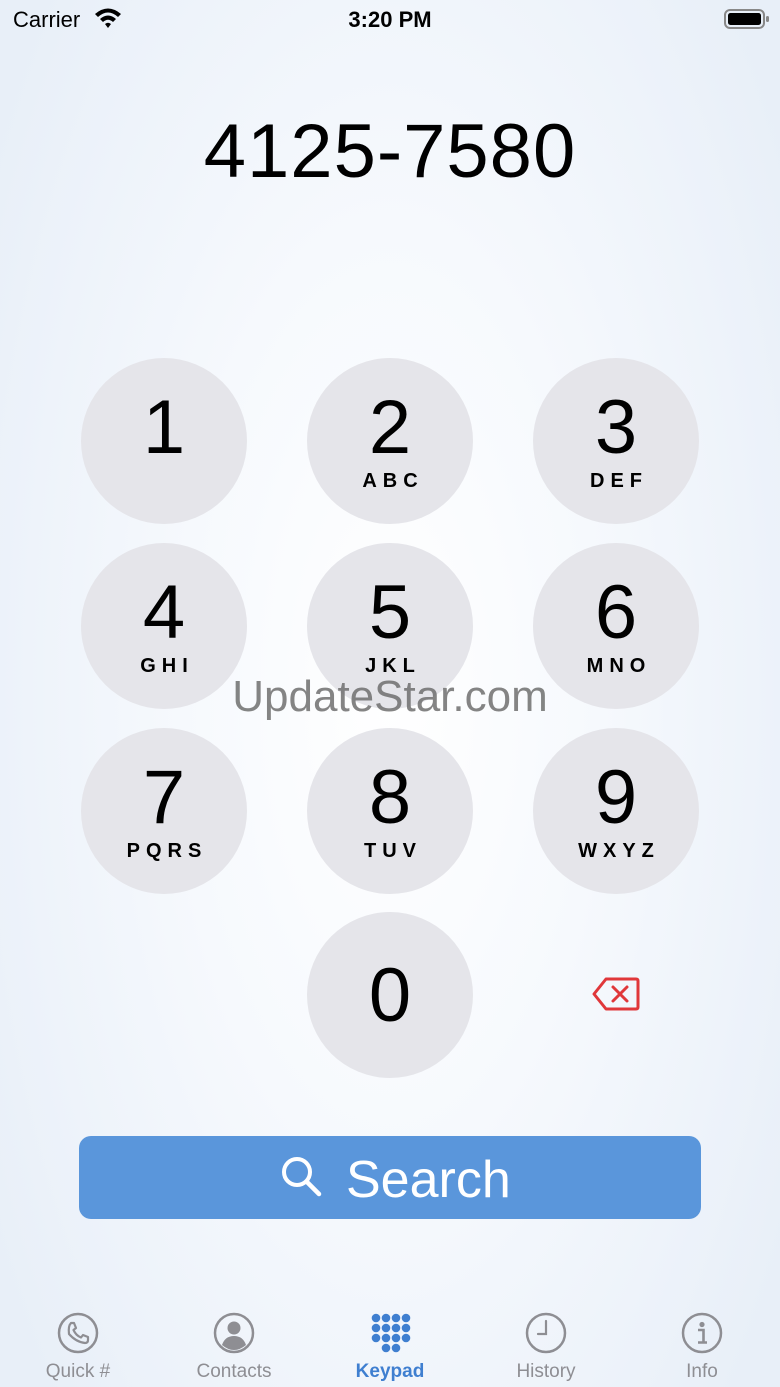 This screenshot has height=1387, width=780. Describe the element at coordinates (619, 481) in the screenshot. I see `key-letters: DEF` at that location.